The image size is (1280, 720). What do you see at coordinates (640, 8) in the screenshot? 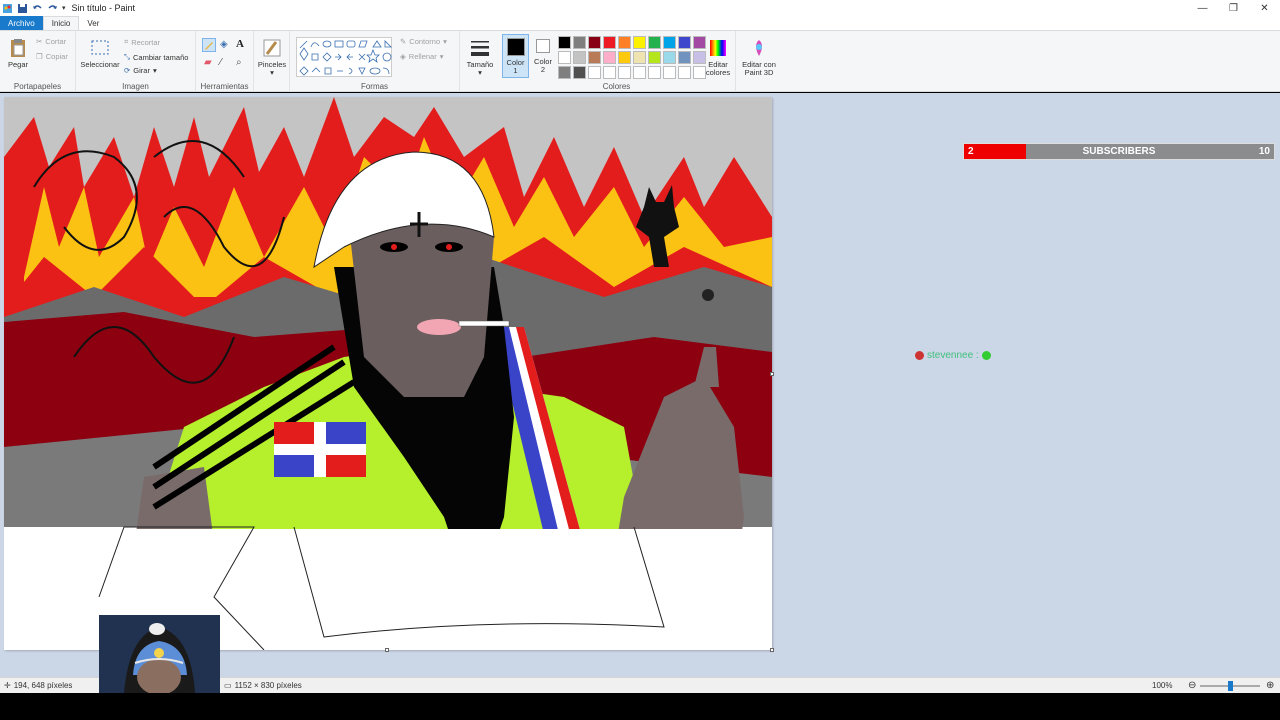
I see `title-bar: ▾ Sin título - Paint — ❐ ✕` at bounding box center [640, 8].